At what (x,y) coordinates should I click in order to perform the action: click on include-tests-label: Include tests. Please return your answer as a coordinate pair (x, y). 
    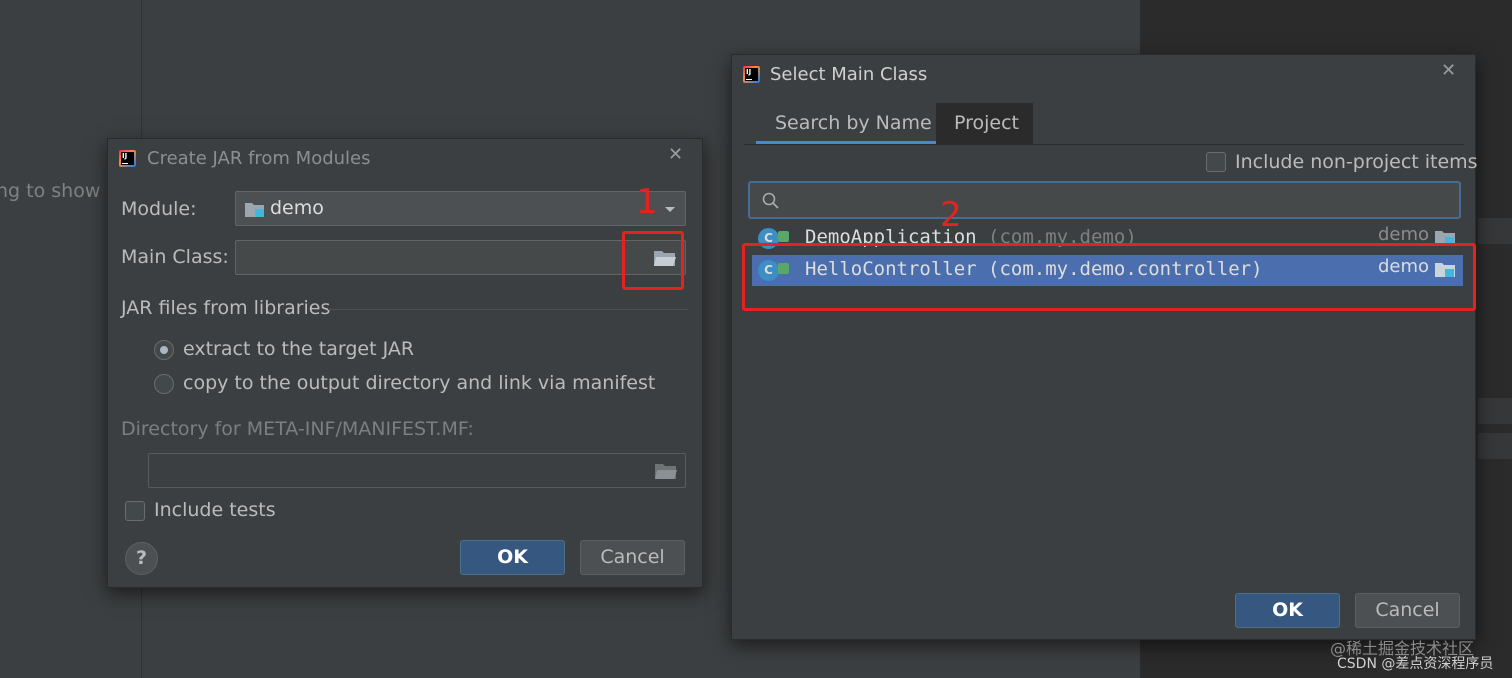
    Looking at the image, I should click on (215, 510).